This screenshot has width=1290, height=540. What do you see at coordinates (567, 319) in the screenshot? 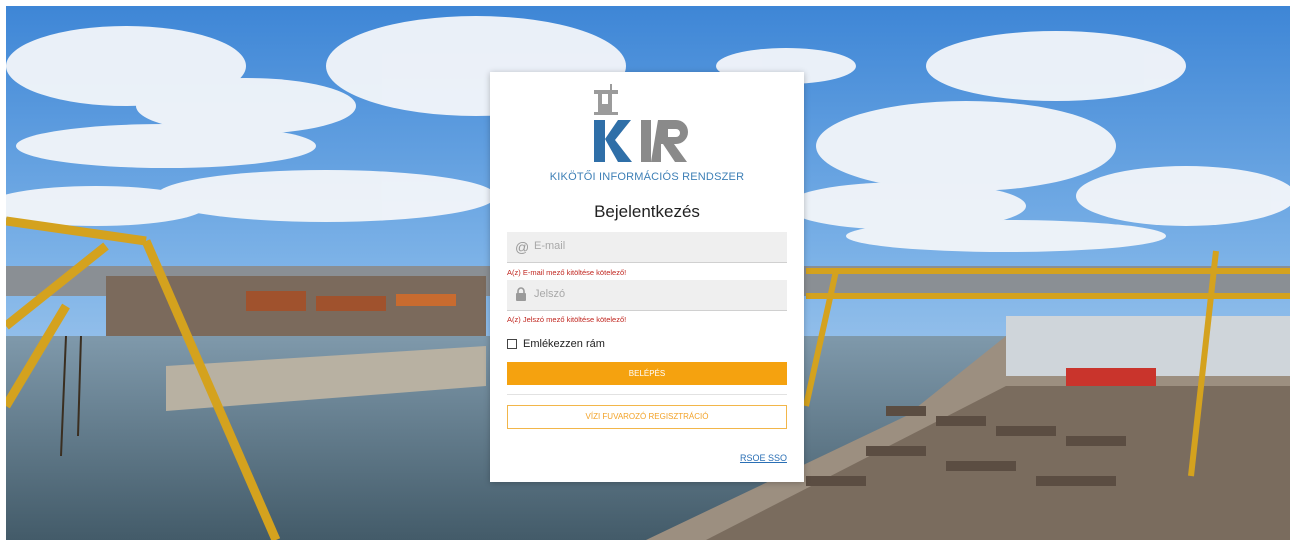
I see `password-error: A(z) Jelszó mező kitöltése kötelező!` at bounding box center [567, 319].